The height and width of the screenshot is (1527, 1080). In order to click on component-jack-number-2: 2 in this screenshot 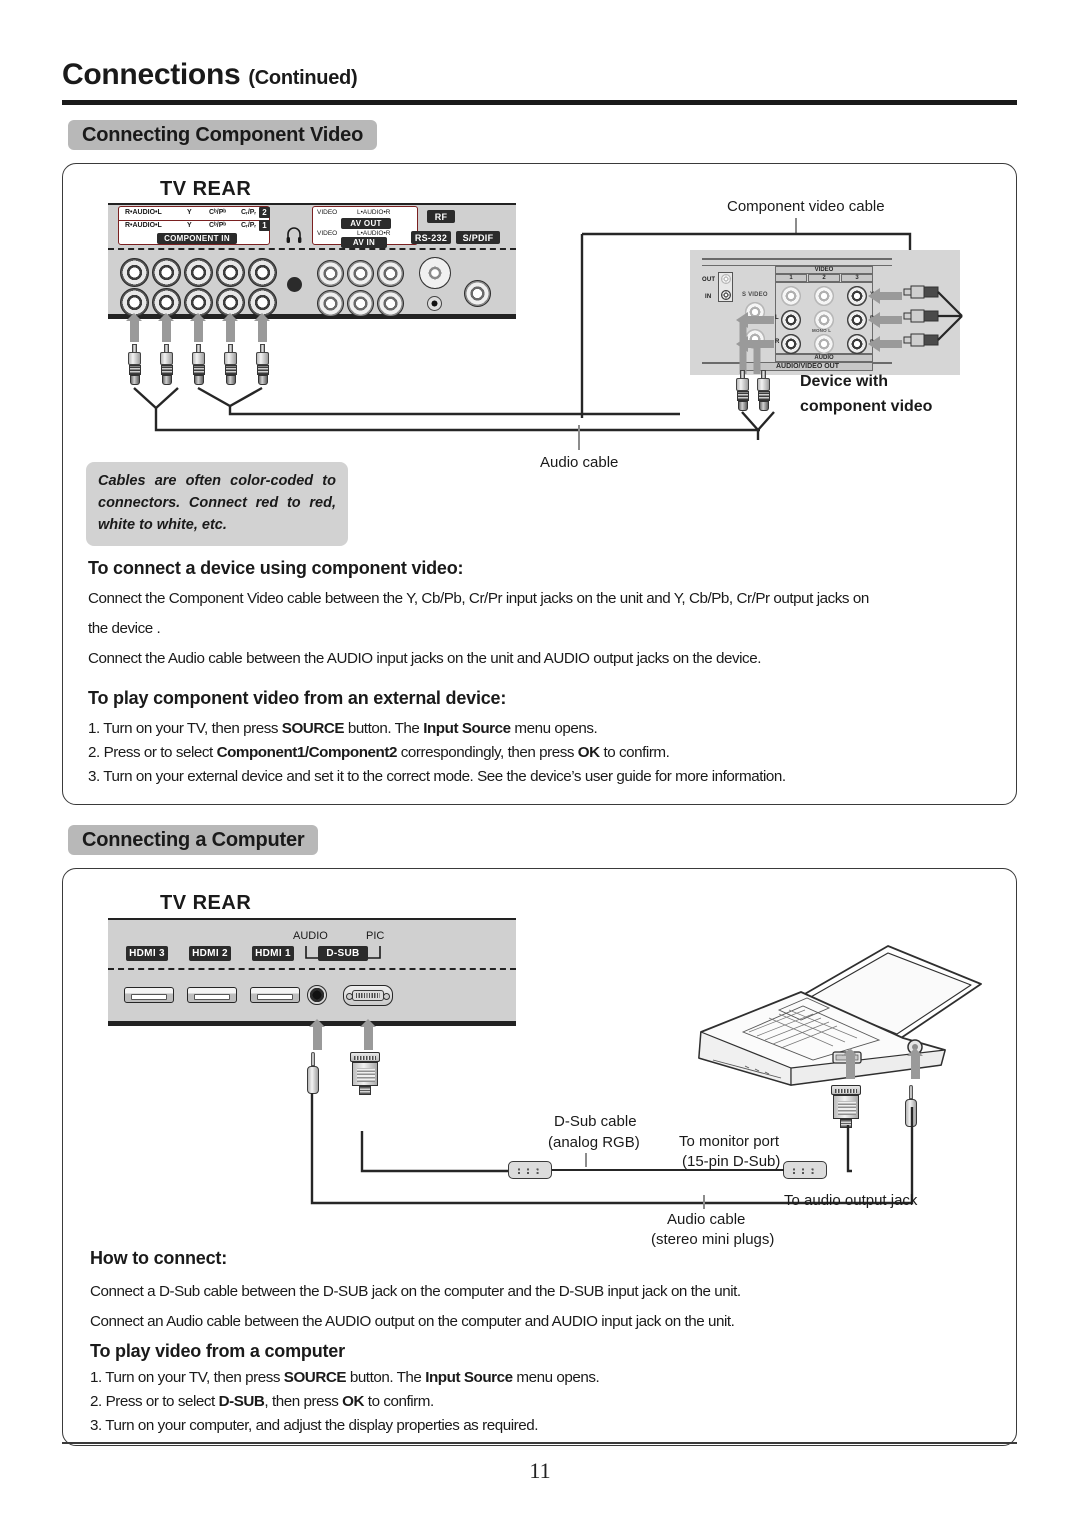, I will do `click(264, 212)`.